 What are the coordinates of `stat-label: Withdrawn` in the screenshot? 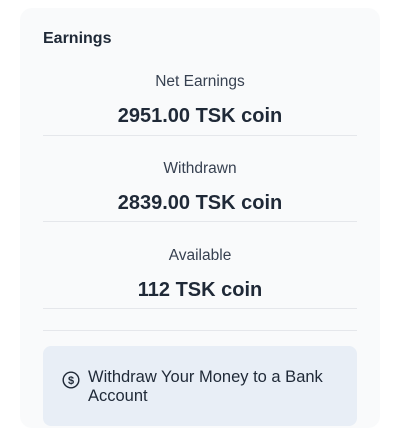 It's located at (200, 168).